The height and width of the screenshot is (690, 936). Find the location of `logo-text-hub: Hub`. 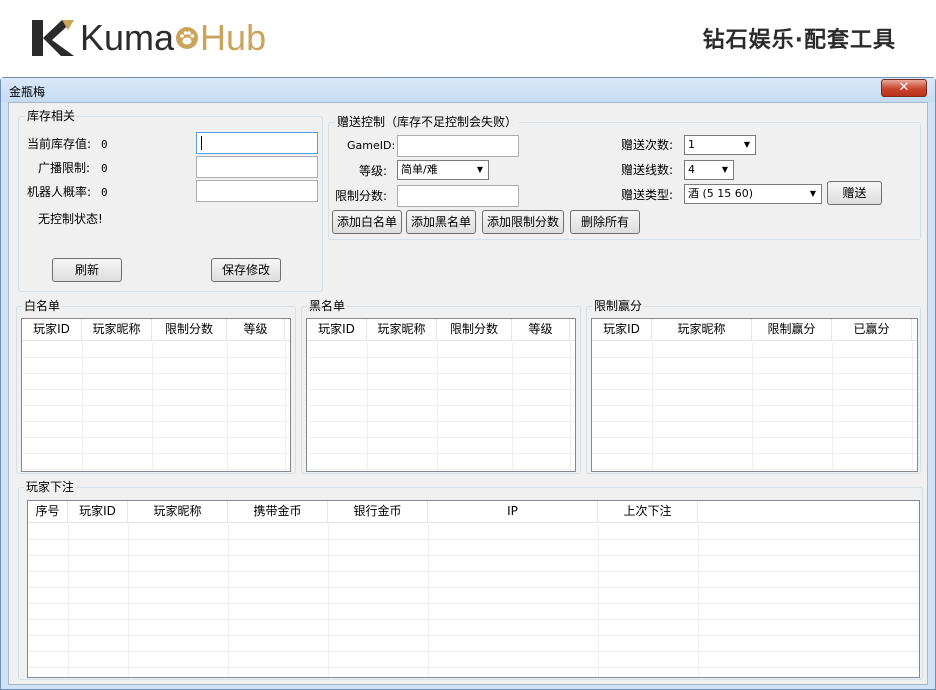

logo-text-hub: Hub is located at coordinates (233, 37).